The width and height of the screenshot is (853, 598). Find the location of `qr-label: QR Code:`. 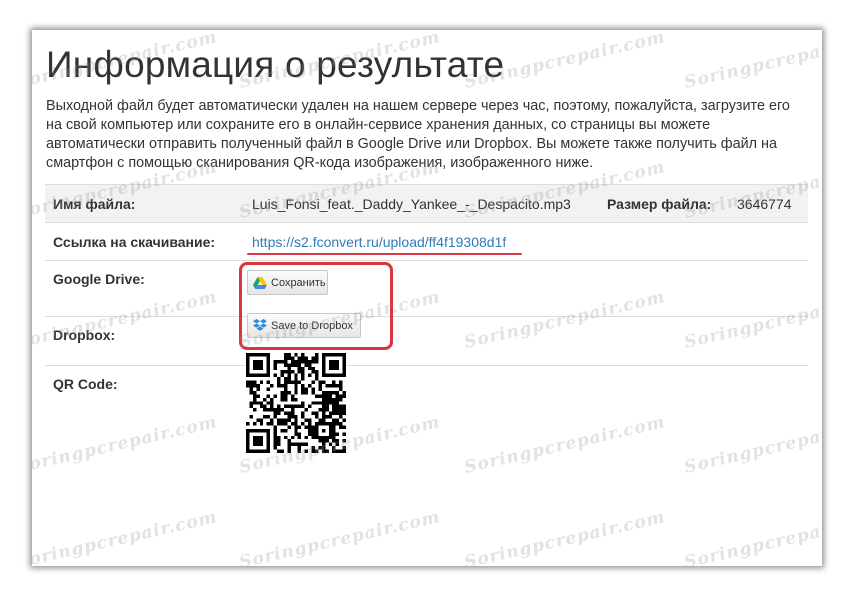

qr-label: QR Code: is located at coordinates (145, 429).